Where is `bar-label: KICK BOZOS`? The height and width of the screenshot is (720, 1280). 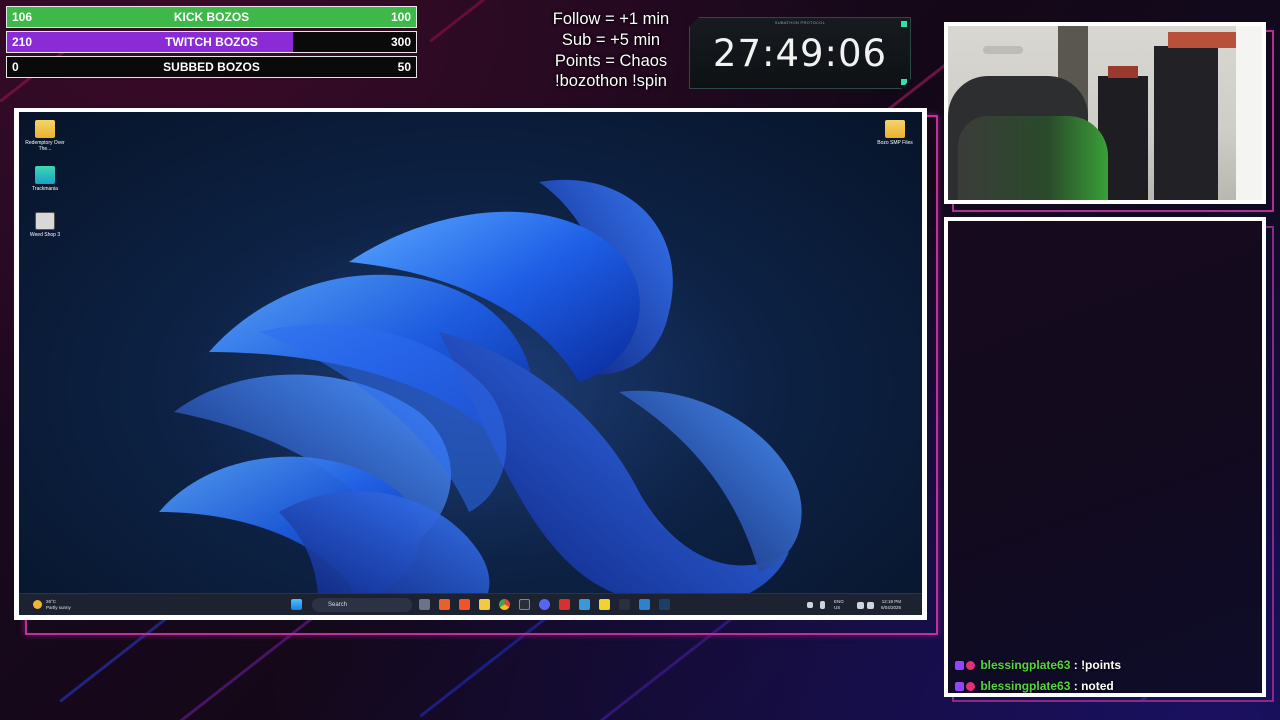
bar-label: KICK BOZOS is located at coordinates (211, 17).